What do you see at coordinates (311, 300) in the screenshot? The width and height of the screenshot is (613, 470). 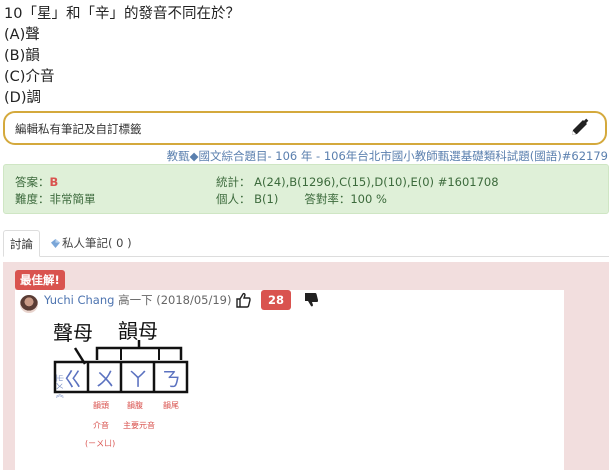 I see `thumbs-down-icon` at bounding box center [311, 300].